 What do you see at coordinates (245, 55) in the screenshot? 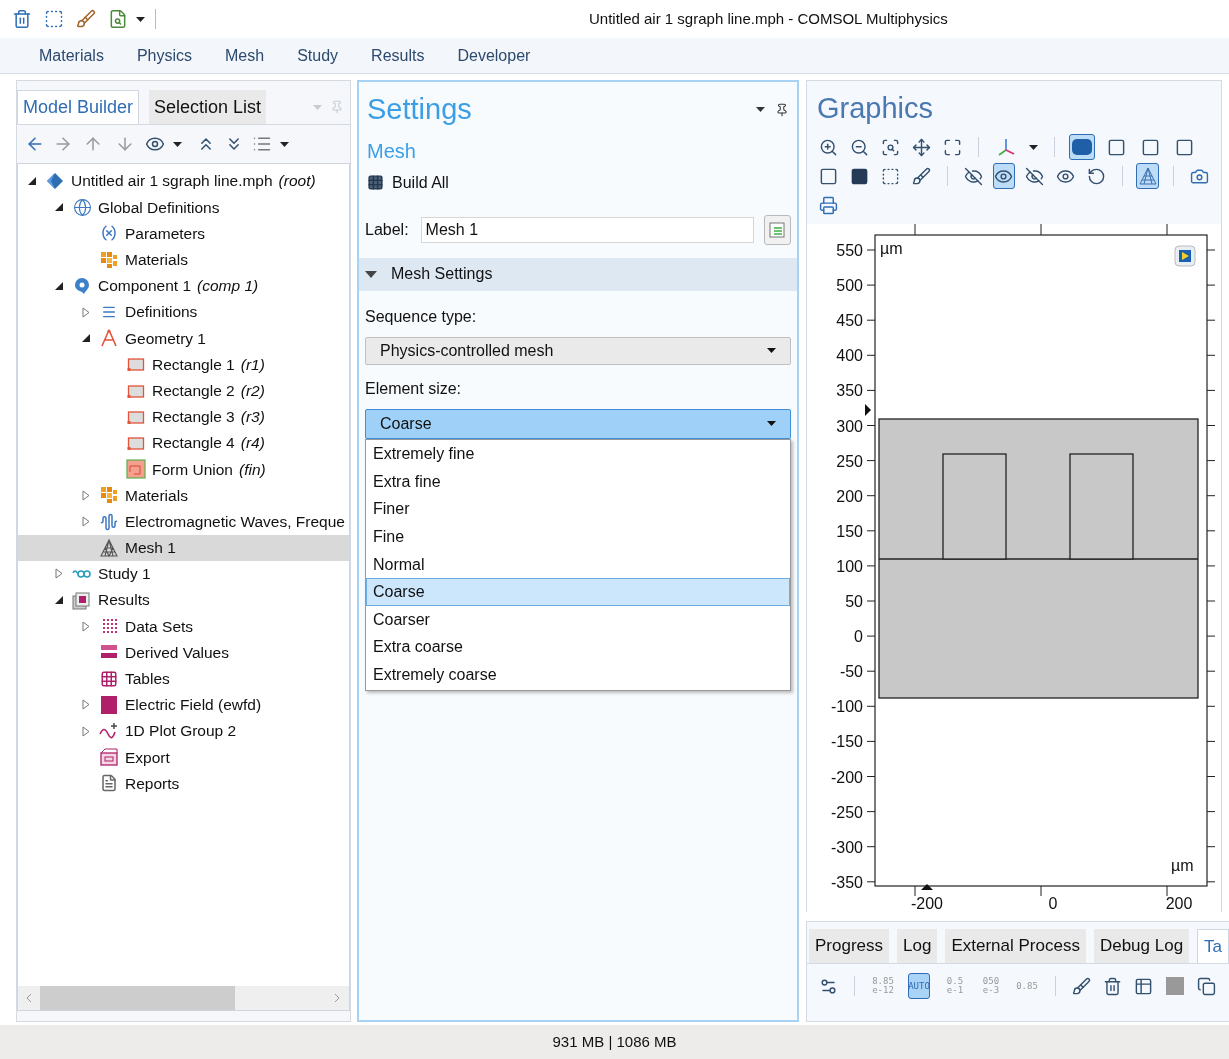
I see `ribbon-tab: Mesh` at bounding box center [245, 55].